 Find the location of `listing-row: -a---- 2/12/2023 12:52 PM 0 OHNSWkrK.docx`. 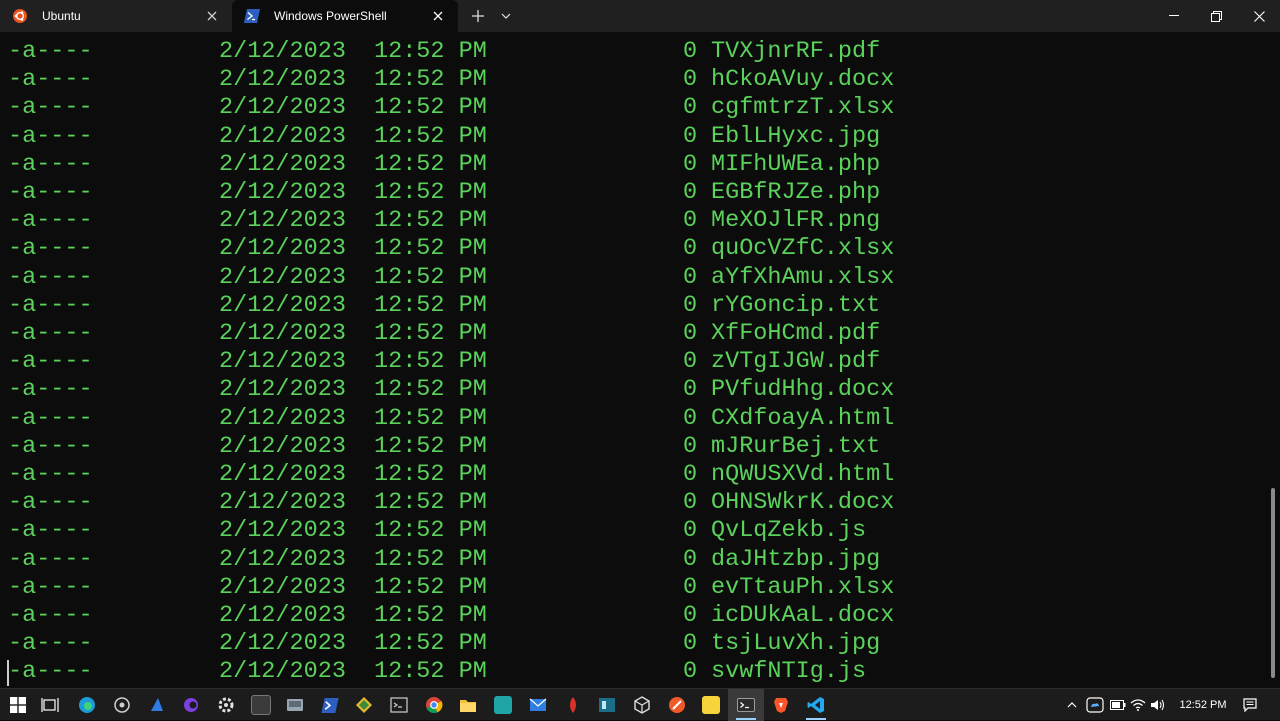

listing-row: -a---- 2/12/2023 12:52 PM 0 OHNSWkrK.docx is located at coordinates (634, 503).